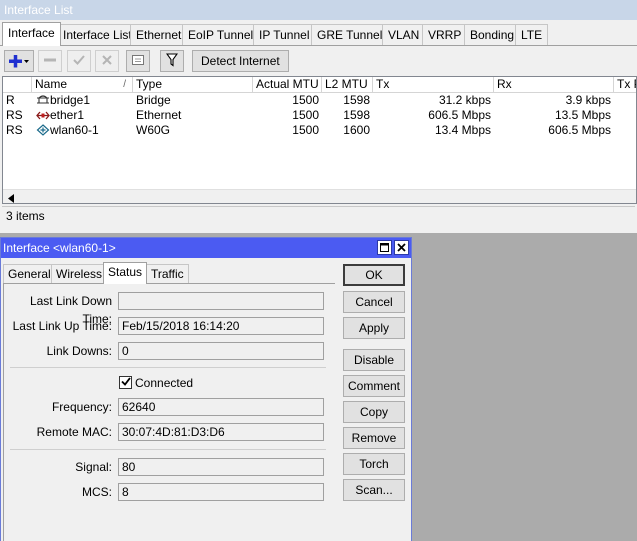 This screenshot has width=637, height=541. I want to click on tab-status: Status, so click(125, 273).